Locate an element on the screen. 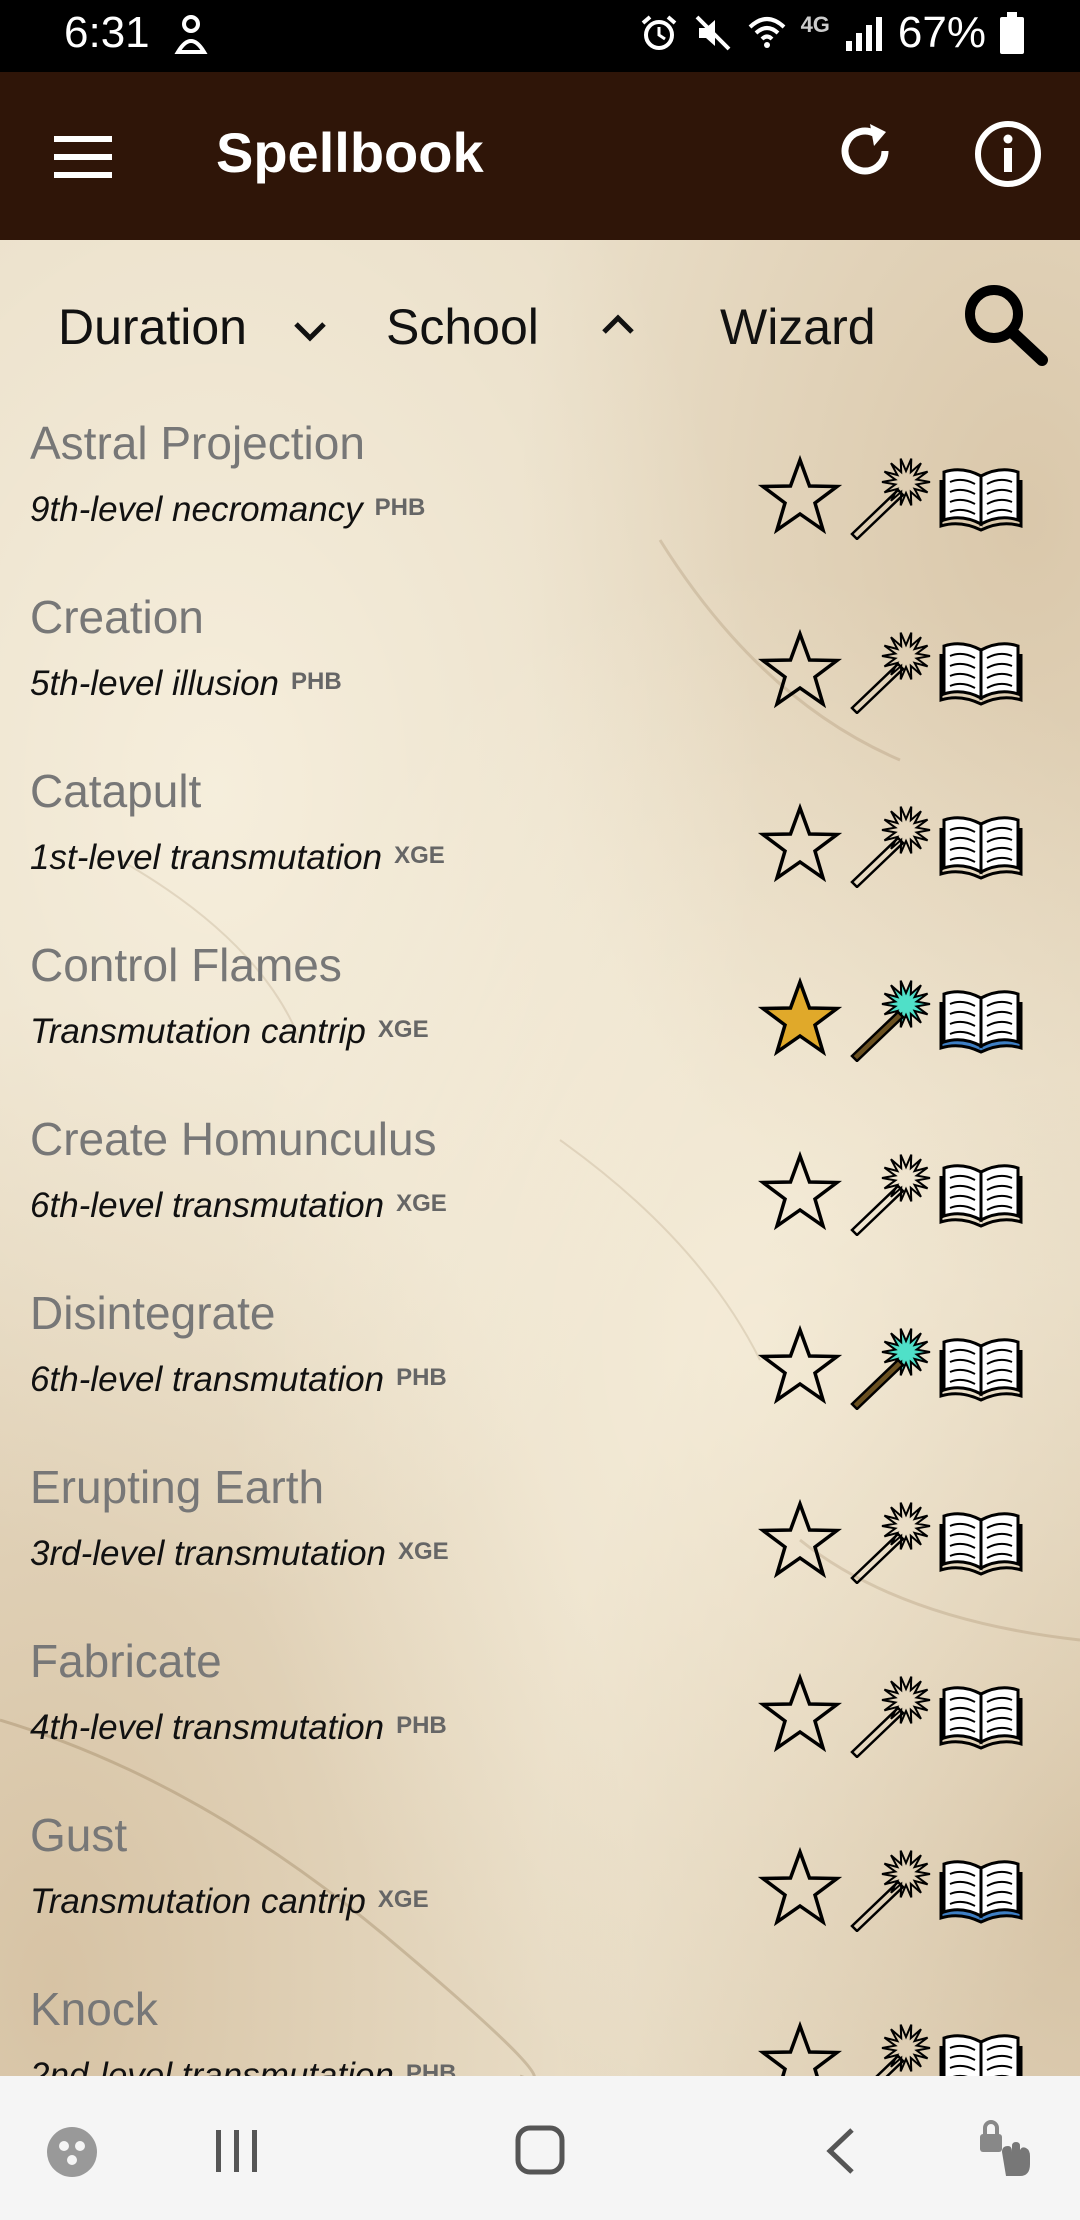 The height and width of the screenshot is (2220, 1080). spell-row: Fabricate 4th-level transmutation PHB is located at coordinates (540, 1715).